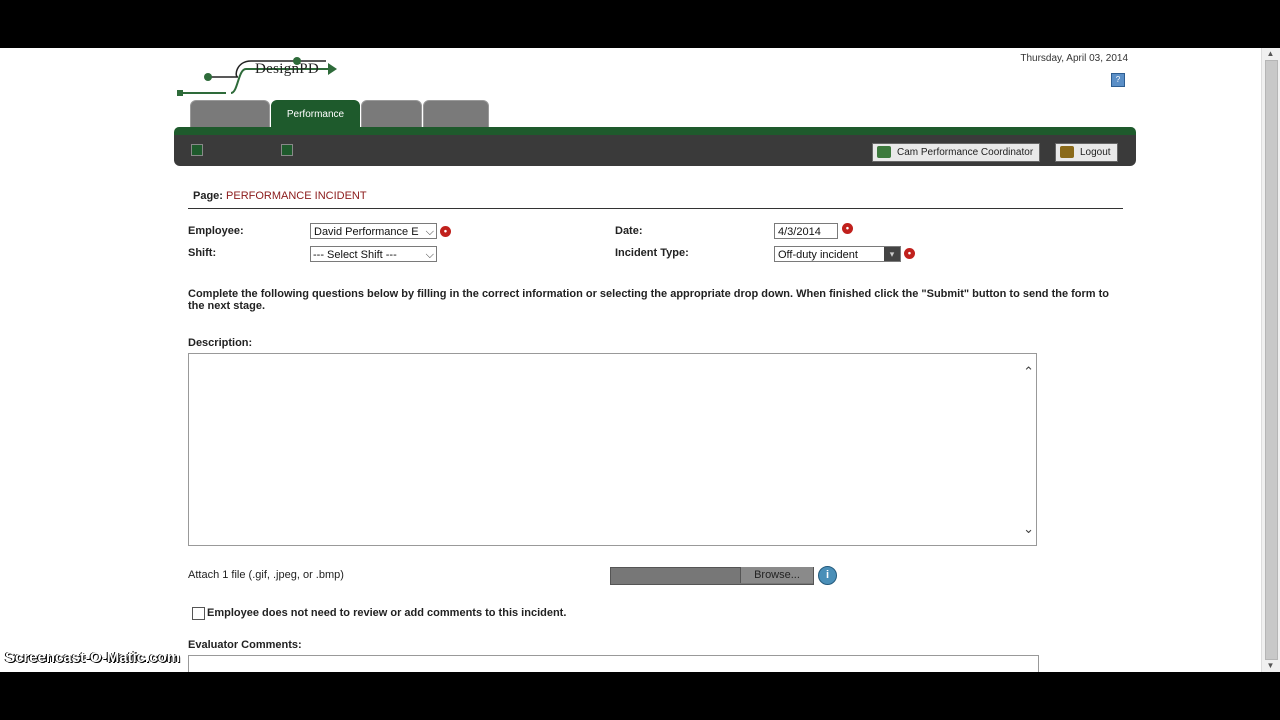 This screenshot has width=1280, height=720. I want to click on user-icon, so click(884, 152).